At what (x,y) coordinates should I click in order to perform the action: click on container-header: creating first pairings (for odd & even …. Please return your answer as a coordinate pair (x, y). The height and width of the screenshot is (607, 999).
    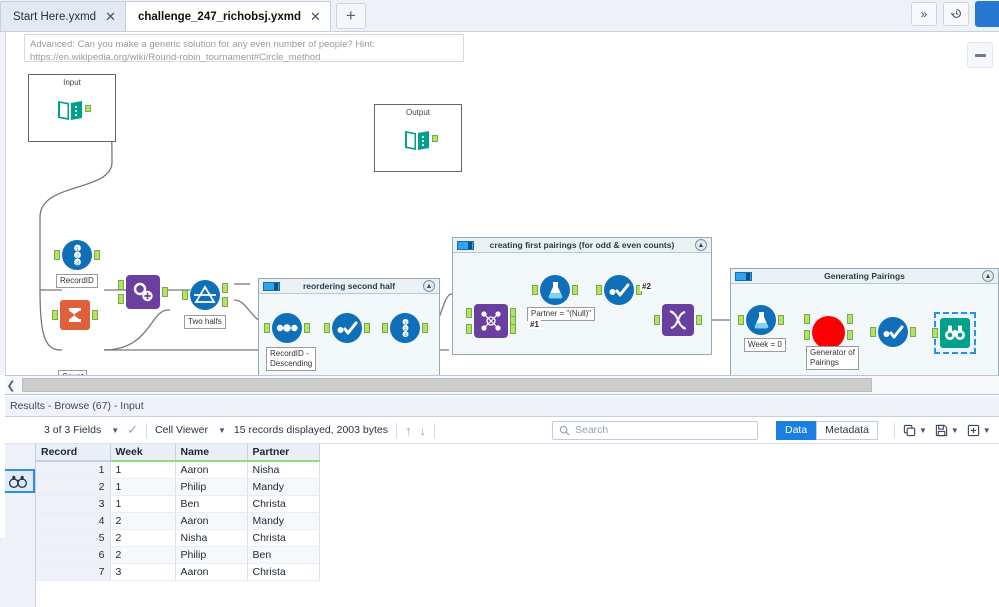
    Looking at the image, I should click on (582, 245).